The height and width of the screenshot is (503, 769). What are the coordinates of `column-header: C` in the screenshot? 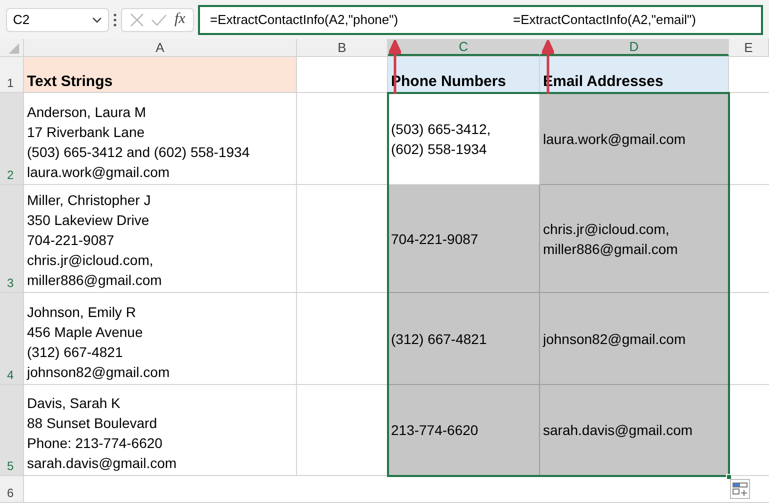 It's located at (464, 47).